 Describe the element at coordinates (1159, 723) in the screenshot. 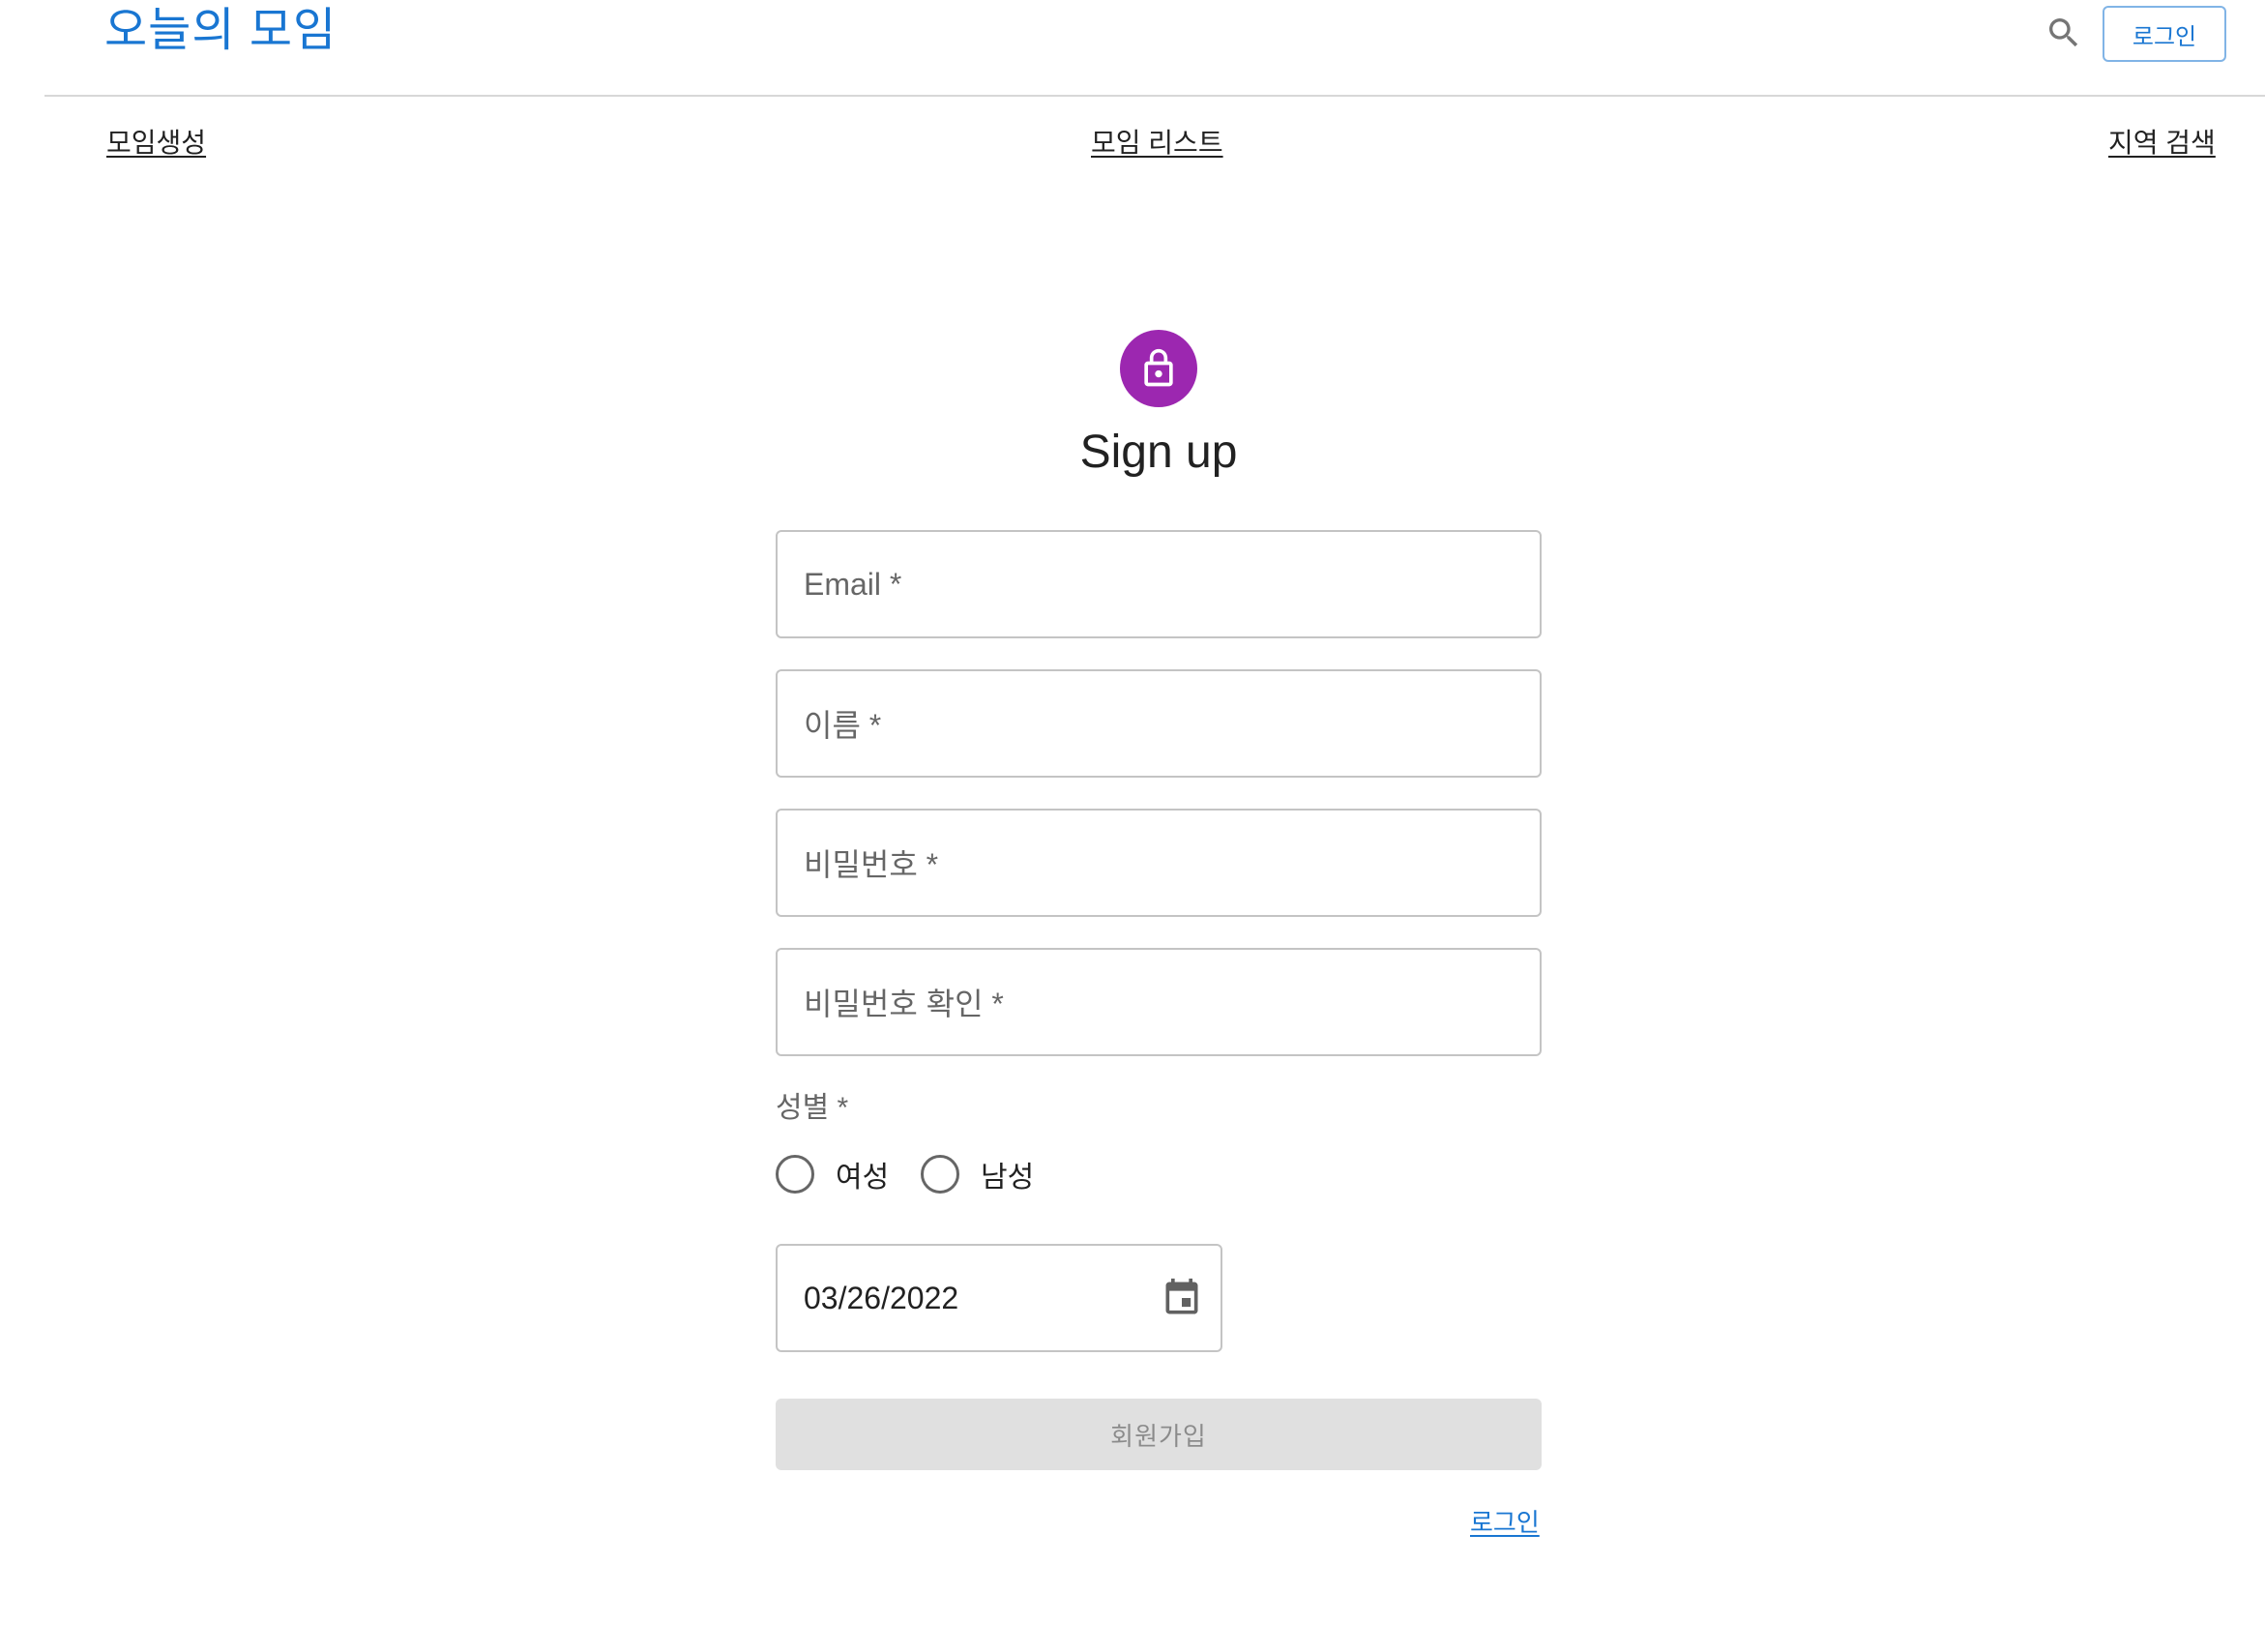

I see `name-field: 이름 *` at that location.